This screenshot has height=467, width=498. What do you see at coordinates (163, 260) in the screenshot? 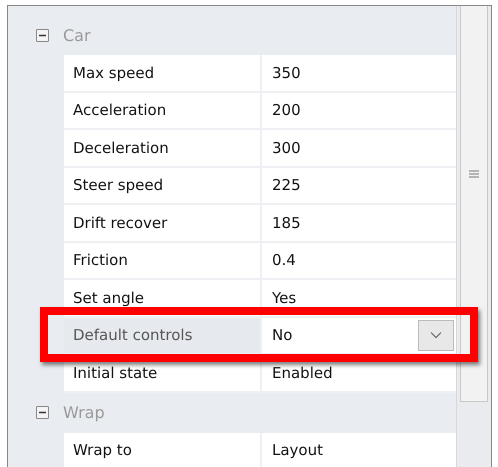
I see `property-name: Friction` at bounding box center [163, 260].